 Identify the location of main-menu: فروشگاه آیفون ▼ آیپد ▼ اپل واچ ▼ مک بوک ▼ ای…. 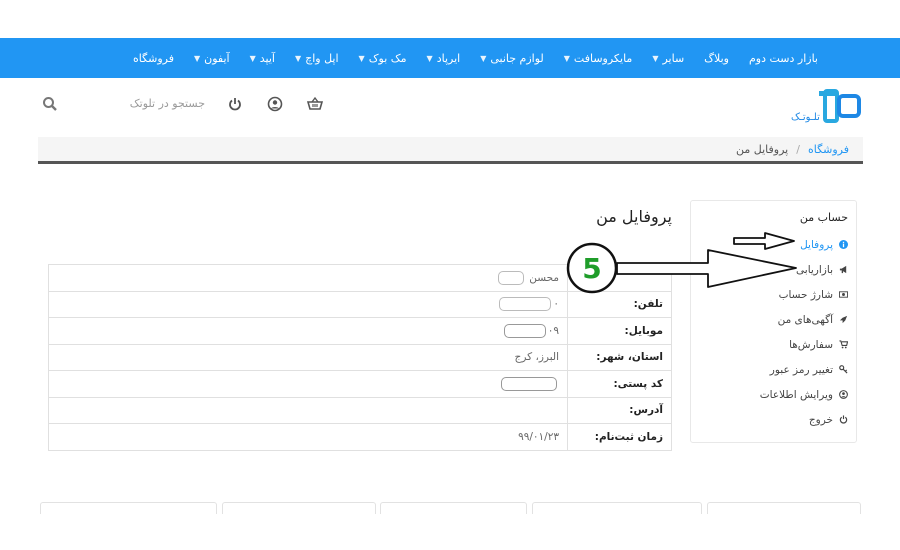
(475, 58).